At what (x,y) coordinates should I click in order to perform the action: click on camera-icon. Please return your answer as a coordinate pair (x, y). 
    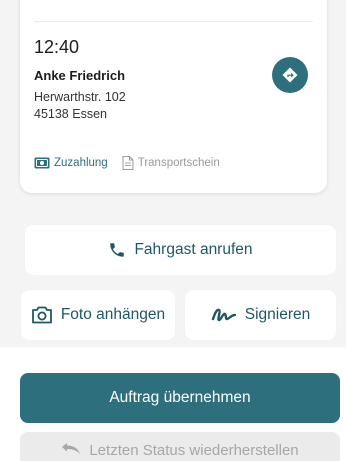
    Looking at the image, I should click on (42, 315).